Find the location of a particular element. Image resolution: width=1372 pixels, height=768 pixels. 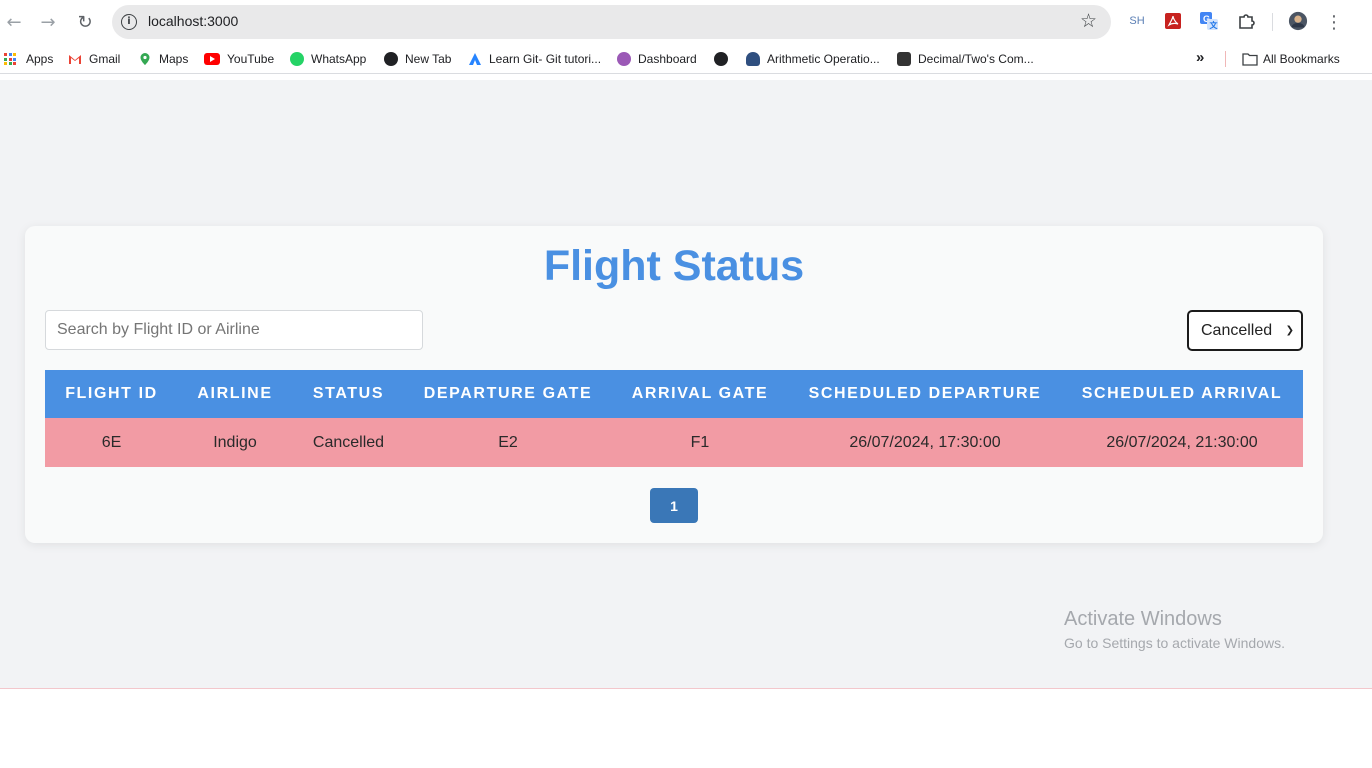

address-bar: i localhost:3000 ☆ is located at coordinates (611, 22).